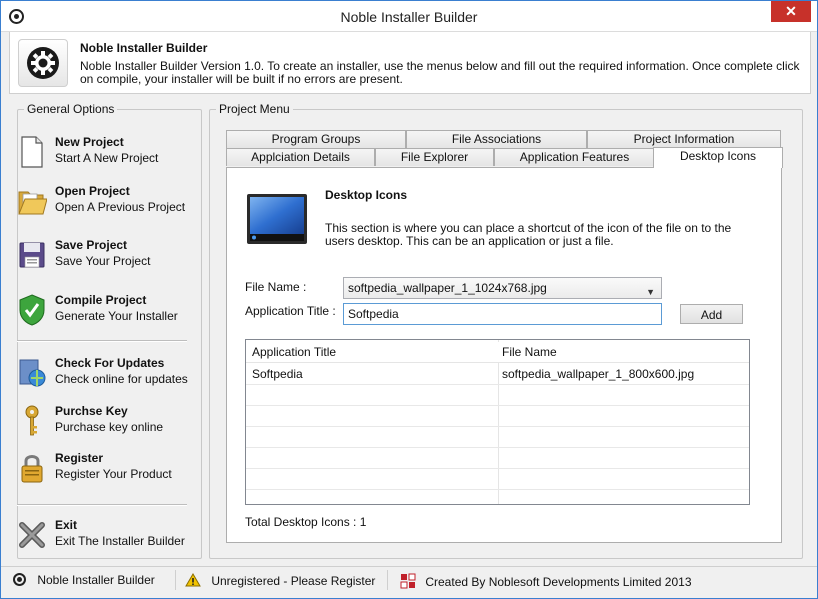  What do you see at coordinates (496, 139) in the screenshot?
I see `tab-file-associations: File Associations` at bounding box center [496, 139].